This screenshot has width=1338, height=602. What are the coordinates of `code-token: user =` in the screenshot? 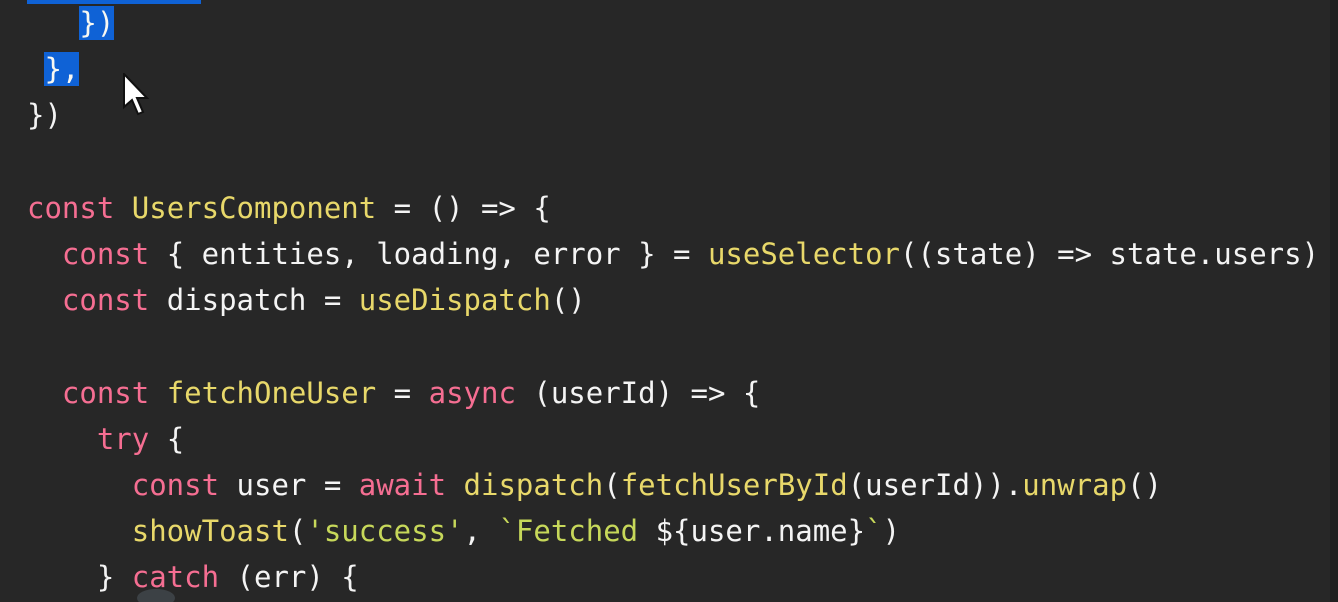 It's located at (289, 484).